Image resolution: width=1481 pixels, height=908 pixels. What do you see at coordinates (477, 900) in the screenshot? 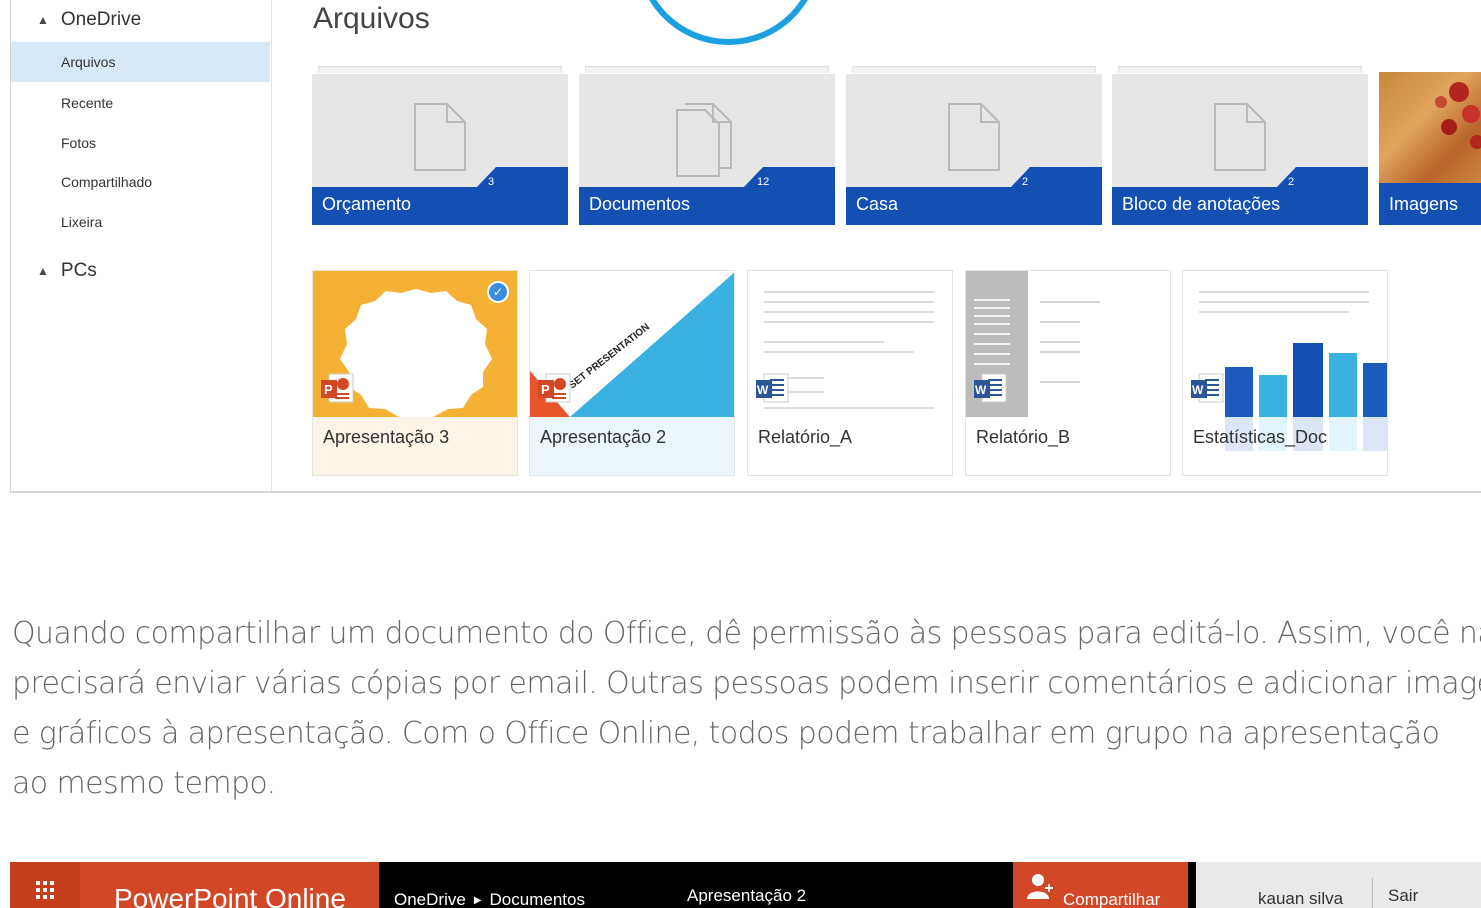
I see `chevron-right-icon: ▶` at bounding box center [477, 900].